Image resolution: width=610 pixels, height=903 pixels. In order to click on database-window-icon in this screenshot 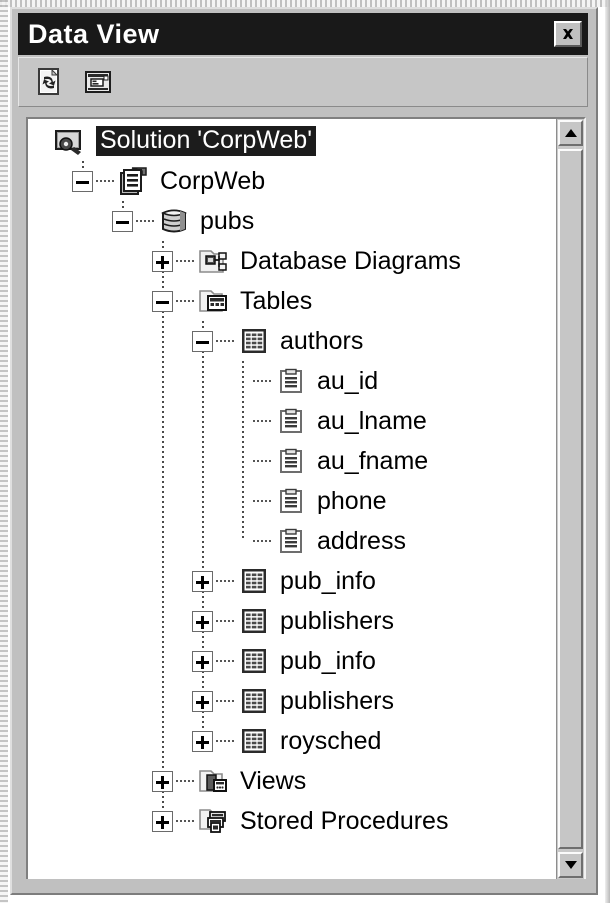, I will do `click(98, 82)`.